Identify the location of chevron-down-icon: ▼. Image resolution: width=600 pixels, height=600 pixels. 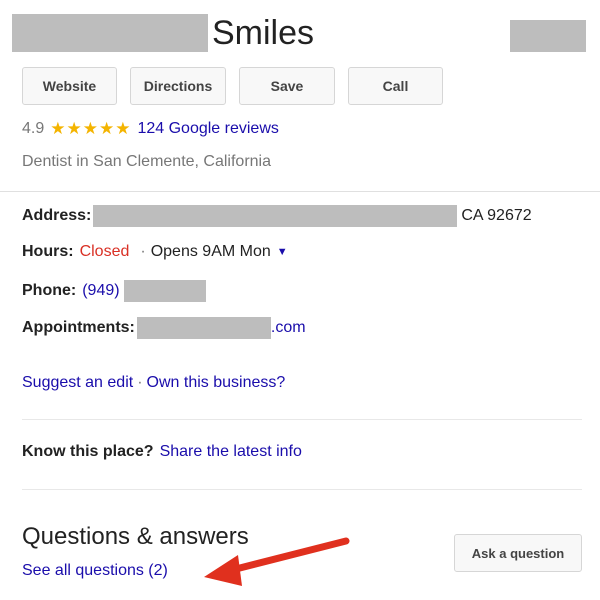
(282, 252).